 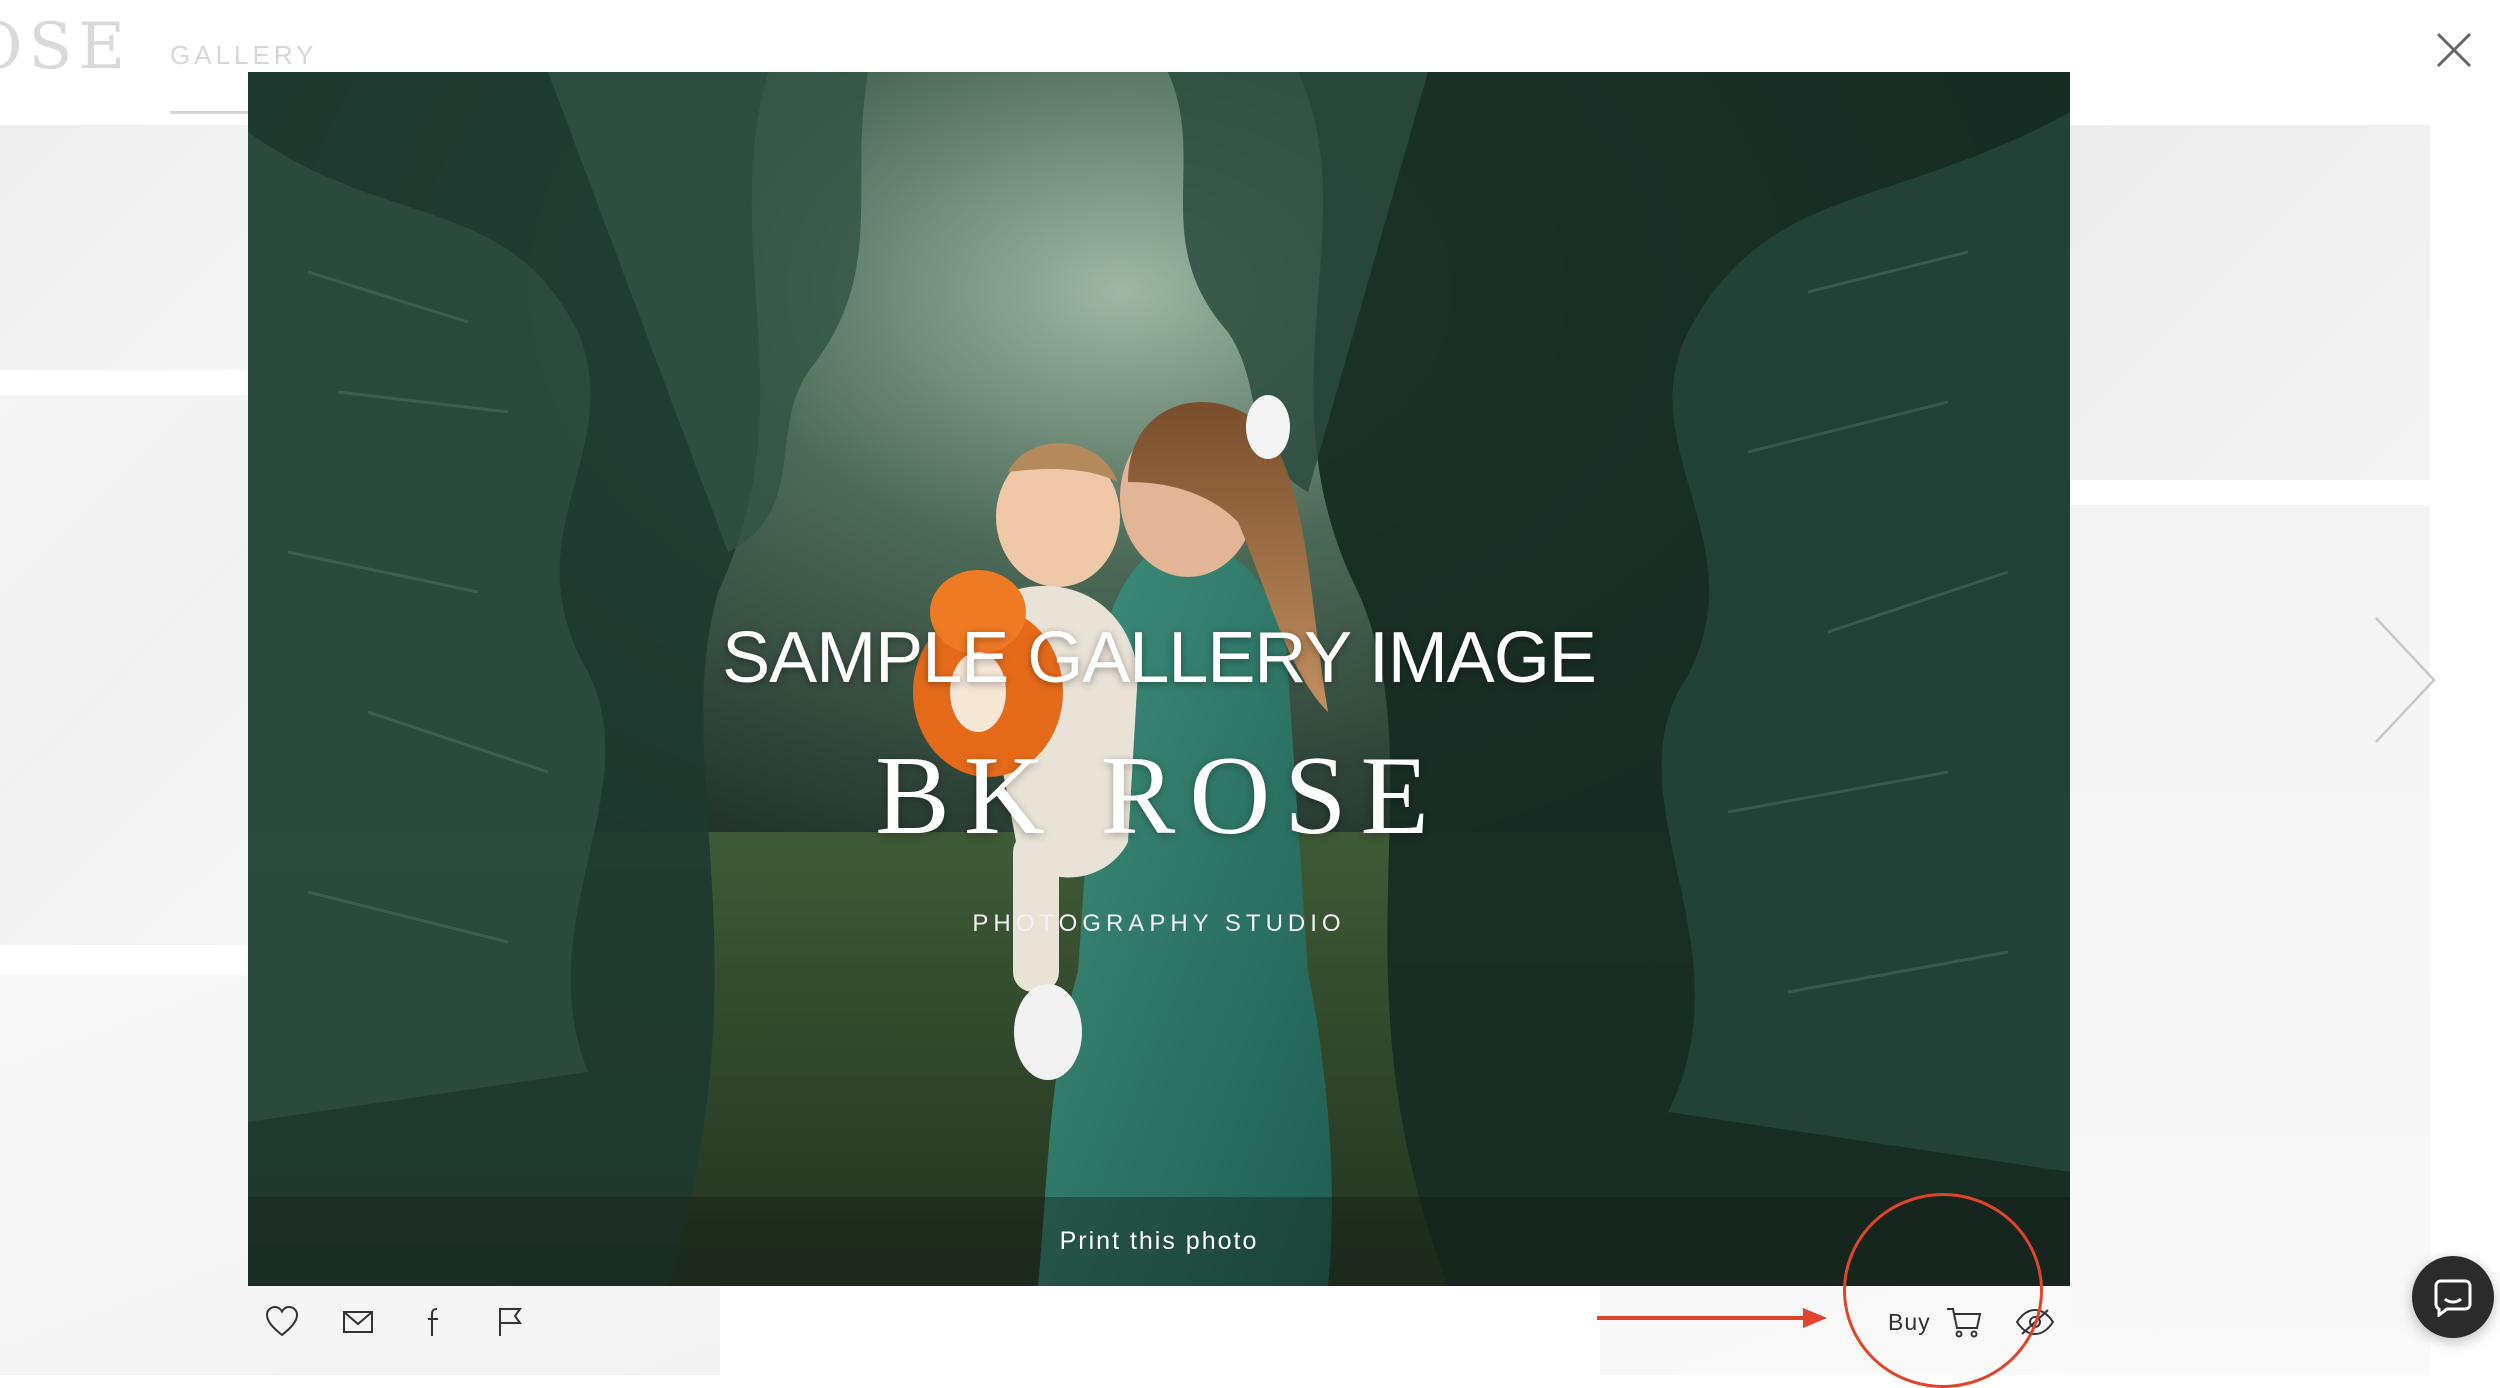 I want to click on heart-icon, so click(x=282, y=1321).